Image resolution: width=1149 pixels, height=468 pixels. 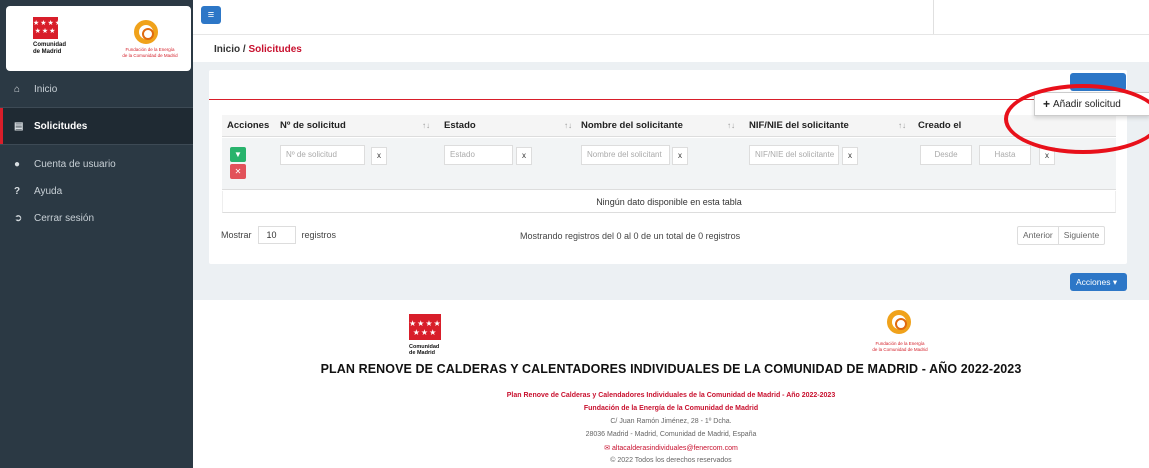 What do you see at coordinates (607, 448) in the screenshot?
I see `envelope-icon: ✉` at bounding box center [607, 448].